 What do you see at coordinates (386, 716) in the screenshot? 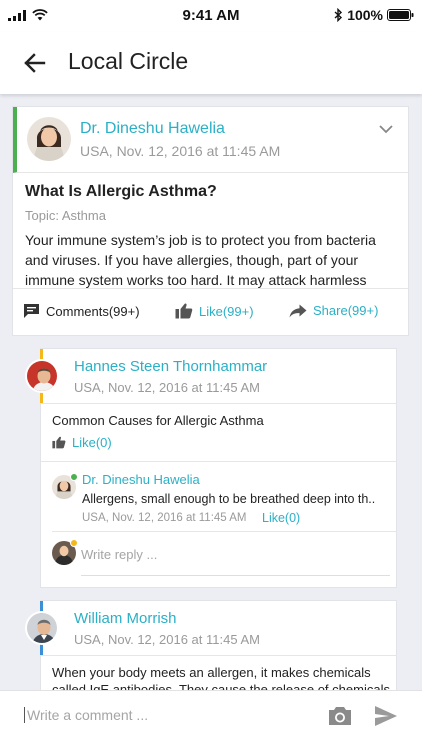
I see `send-icon` at bounding box center [386, 716].